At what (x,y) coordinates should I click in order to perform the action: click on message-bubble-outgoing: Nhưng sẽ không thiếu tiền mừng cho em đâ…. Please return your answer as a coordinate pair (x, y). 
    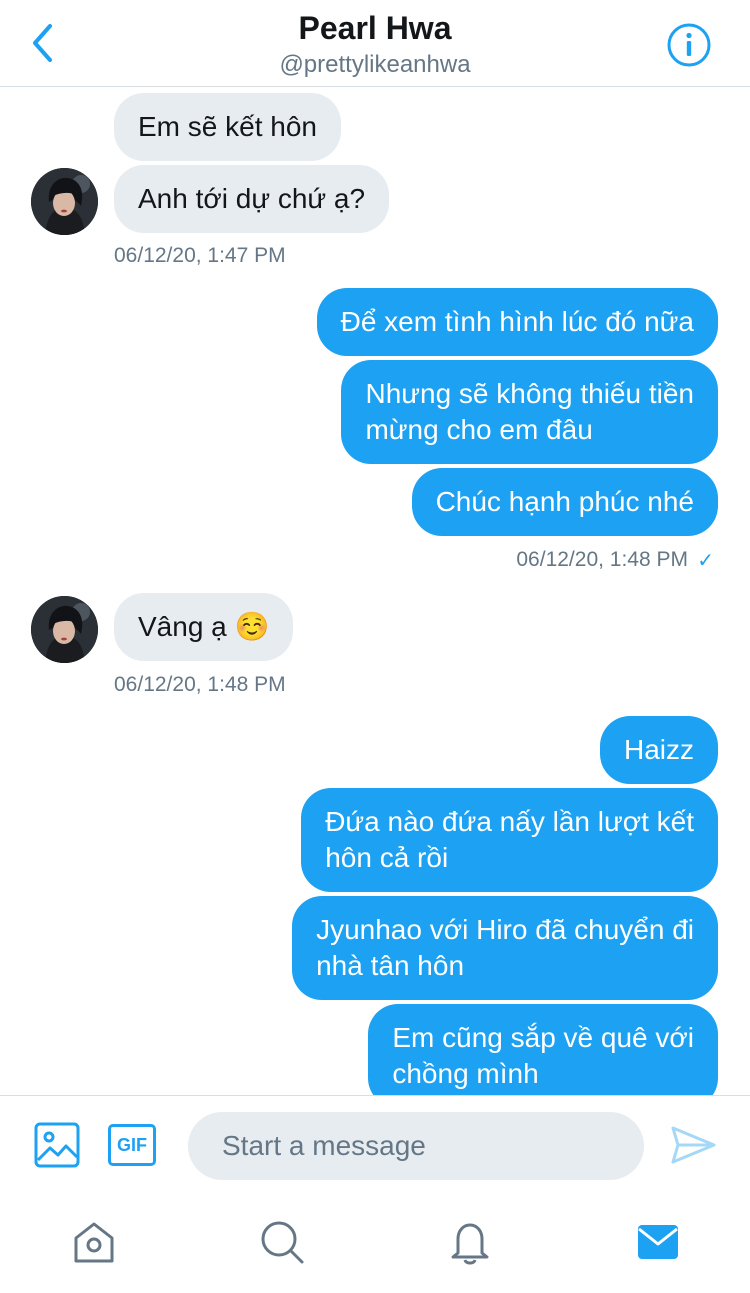
    Looking at the image, I should click on (529, 412).